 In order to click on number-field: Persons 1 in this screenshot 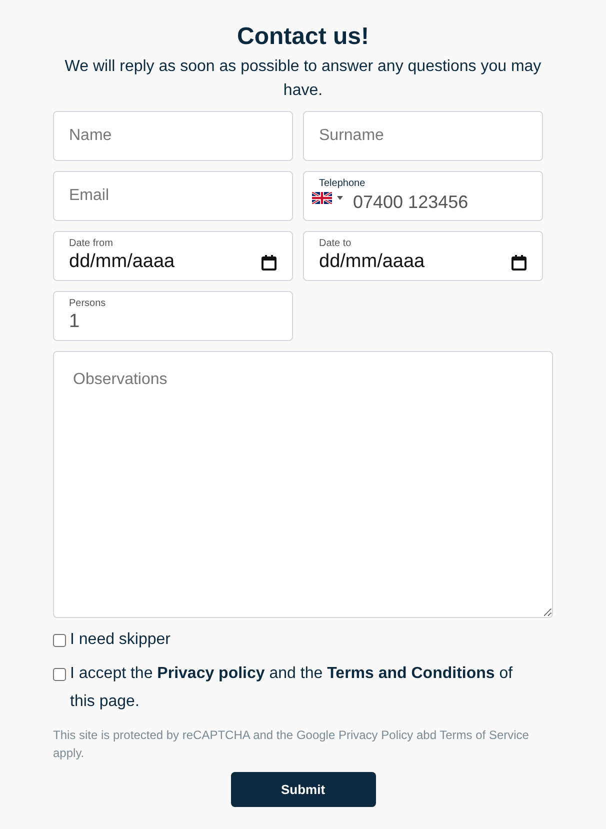, I will do `click(173, 316)`.